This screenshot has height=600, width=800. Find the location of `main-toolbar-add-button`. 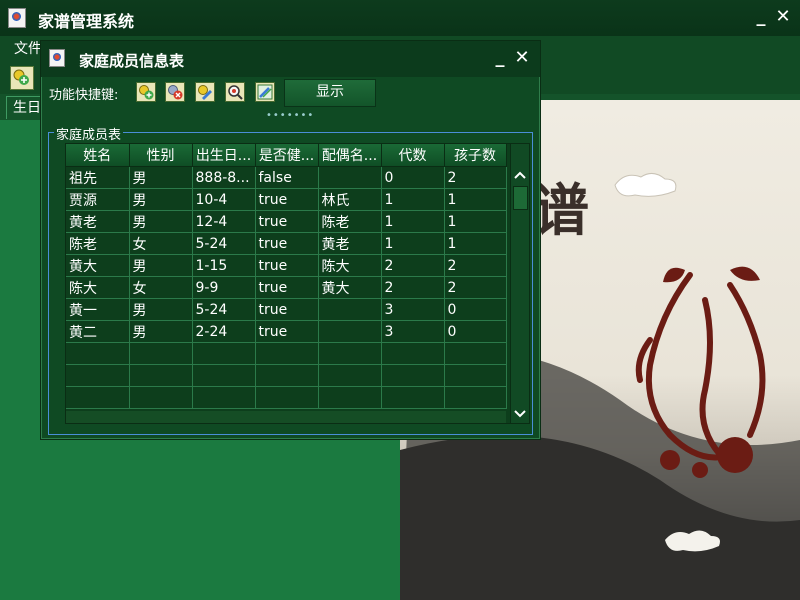

main-toolbar-add-button is located at coordinates (22, 78).